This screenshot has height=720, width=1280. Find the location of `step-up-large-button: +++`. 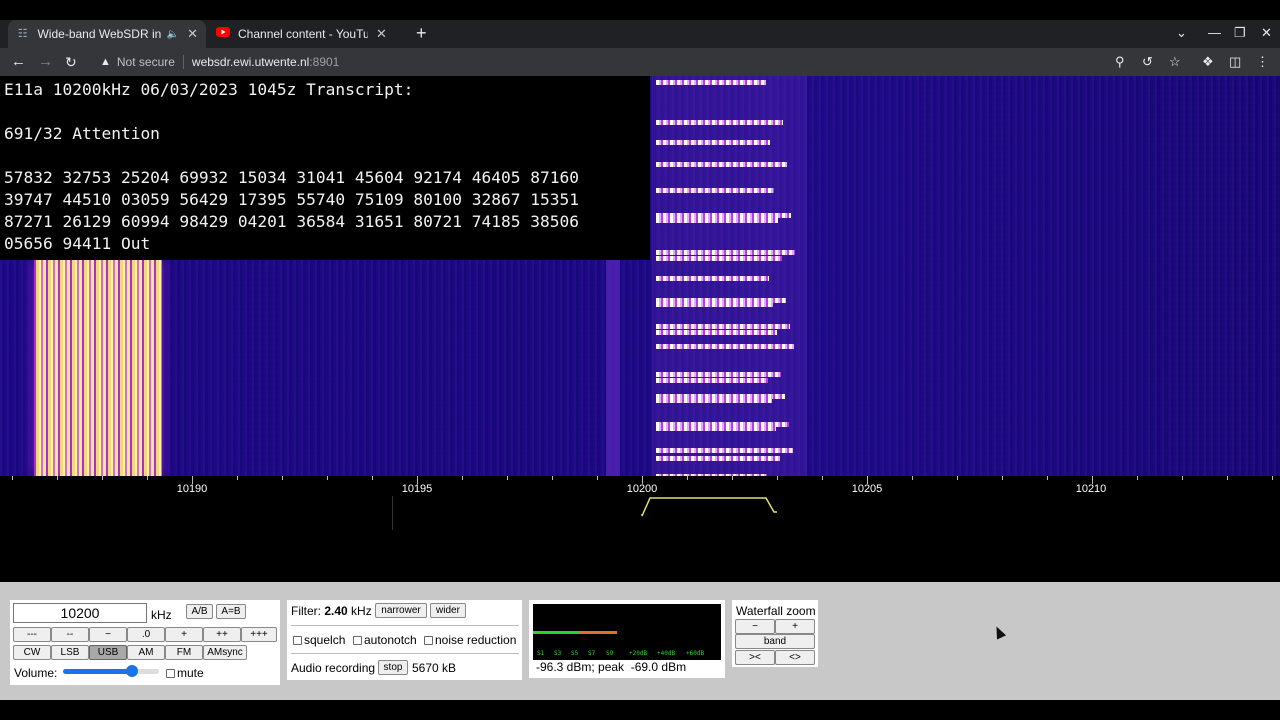

step-up-large-button: +++ is located at coordinates (259, 634).